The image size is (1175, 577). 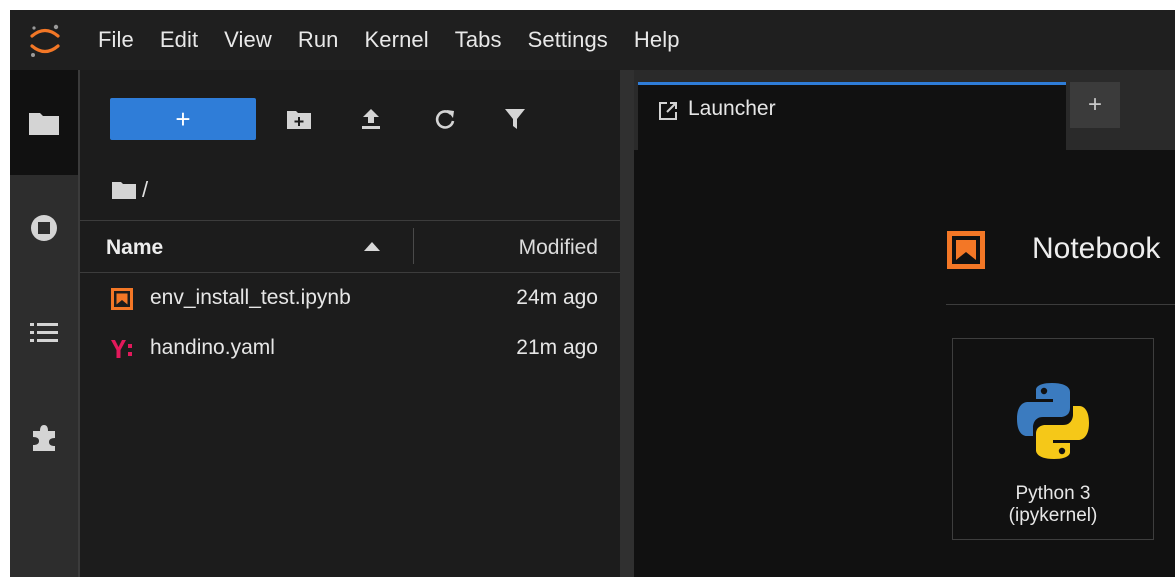 What do you see at coordinates (124, 190) in the screenshot?
I see `breadcrumb-folder-icon` at bounding box center [124, 190].